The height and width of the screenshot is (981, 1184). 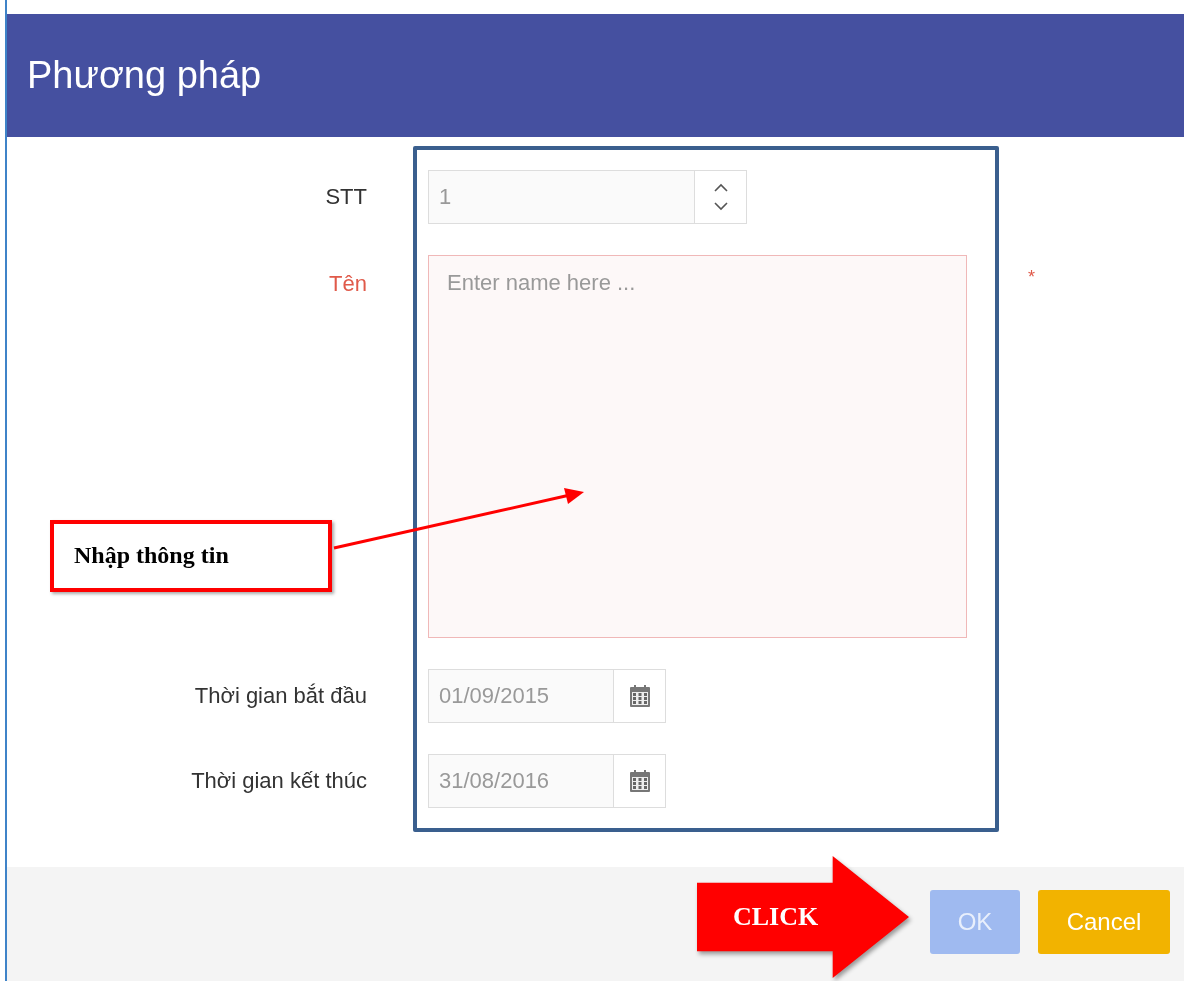 What do you see at coordinates (347, 283) in the screenshot?
I see `field-label: Tên` at bounding box center [347, 283].